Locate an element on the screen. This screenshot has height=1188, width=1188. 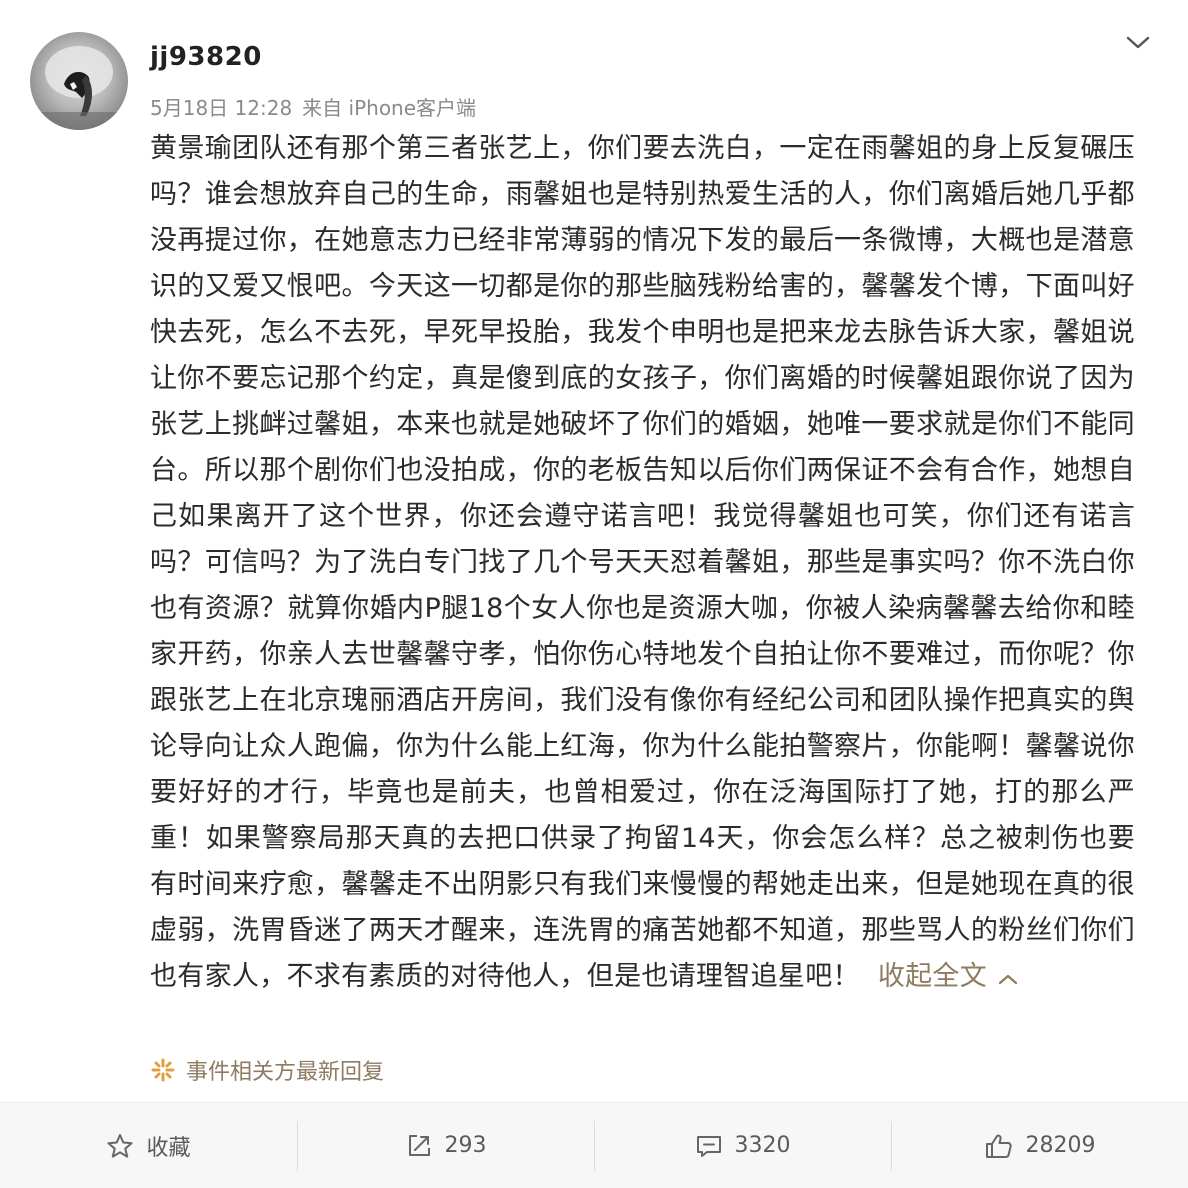
post-menu-button is located at coordinates (1138, 43).